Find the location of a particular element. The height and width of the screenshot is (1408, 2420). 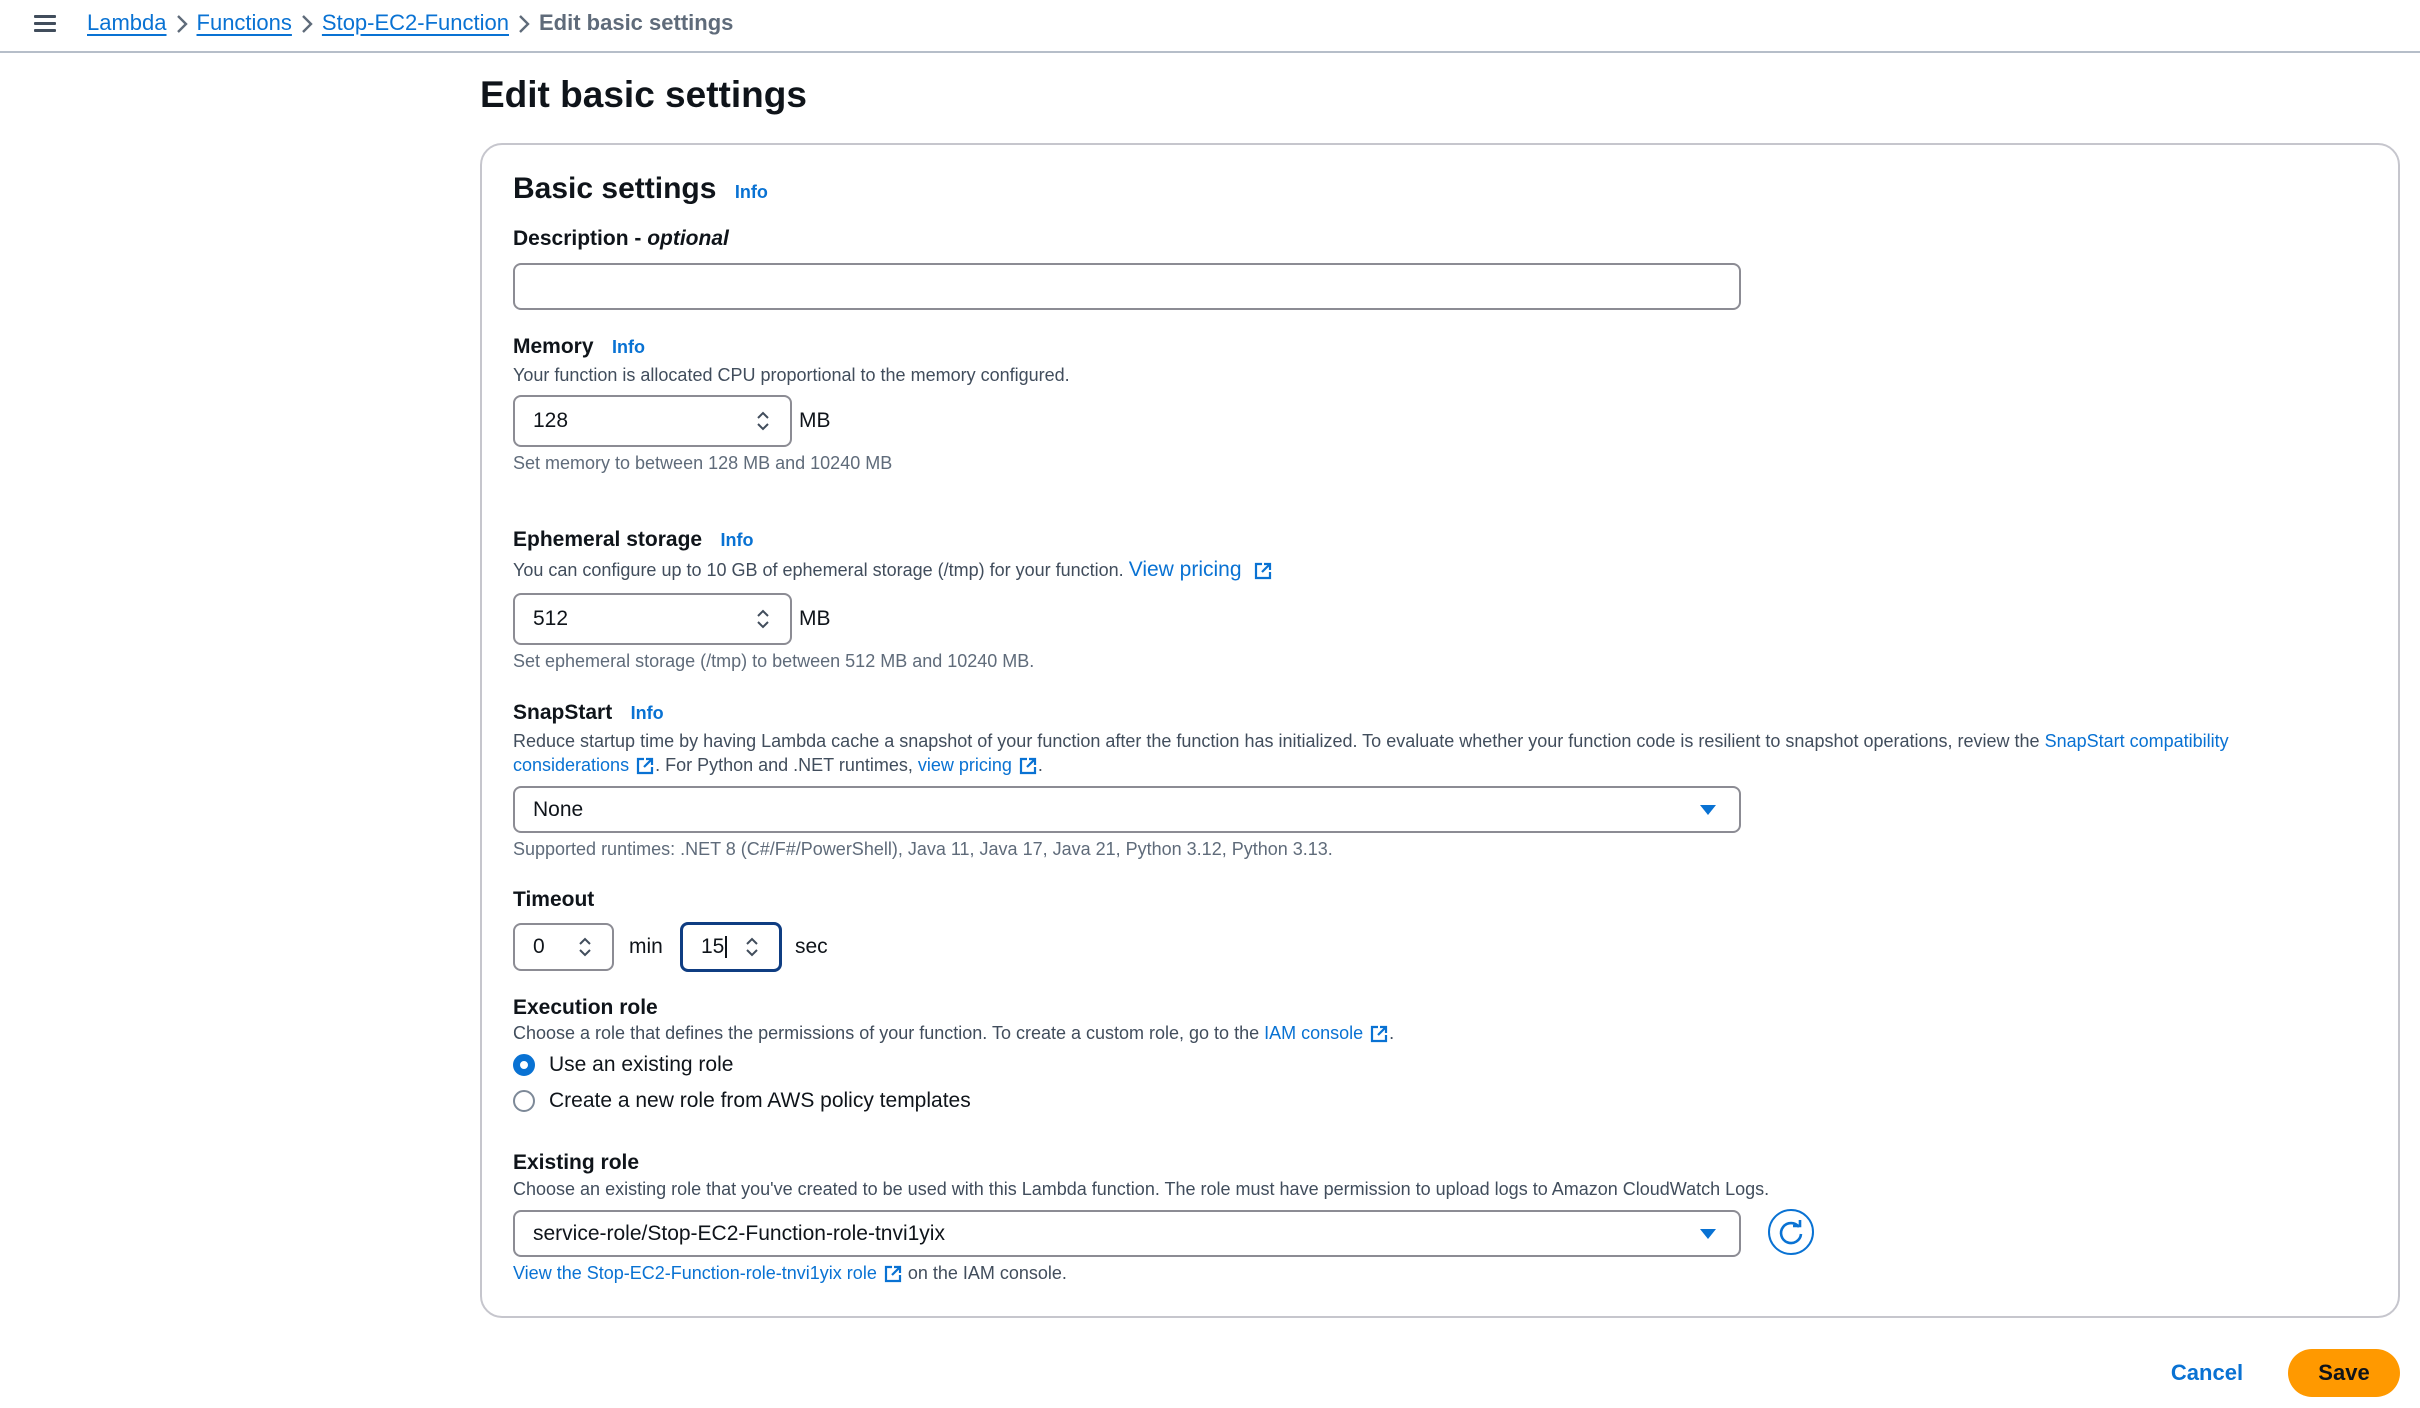

menu-icon is located at coordinates (46, 24).